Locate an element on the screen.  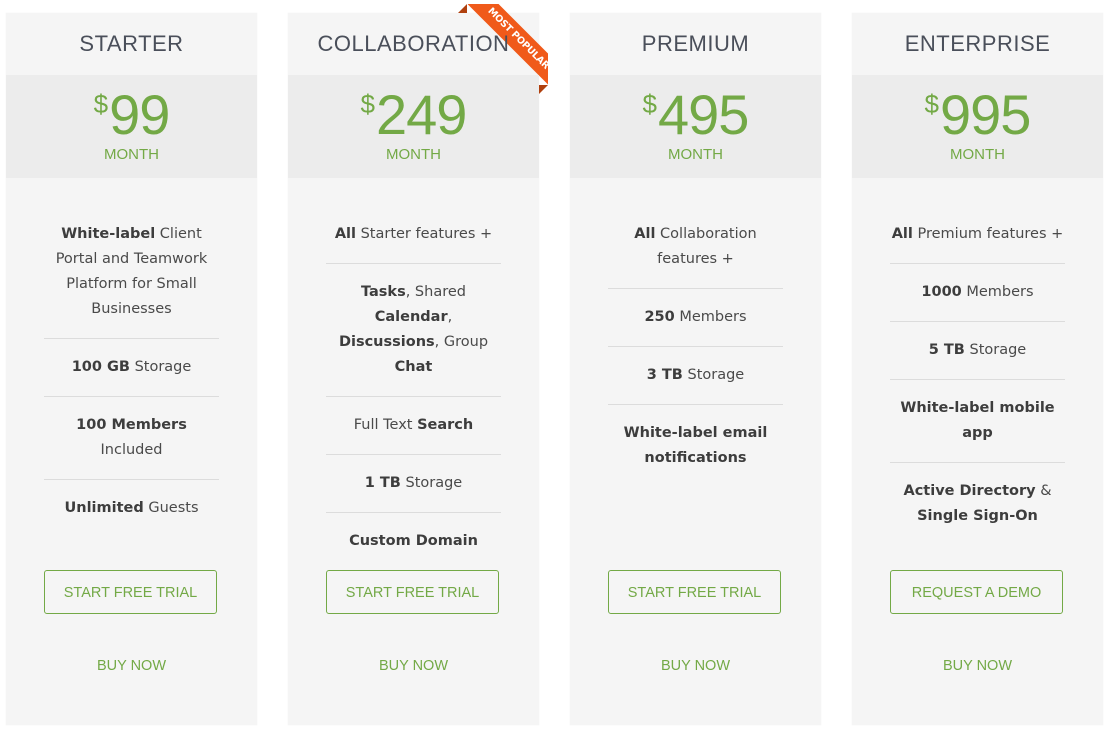
price-band: $495 MONTH is located at coordinates (695, 126).